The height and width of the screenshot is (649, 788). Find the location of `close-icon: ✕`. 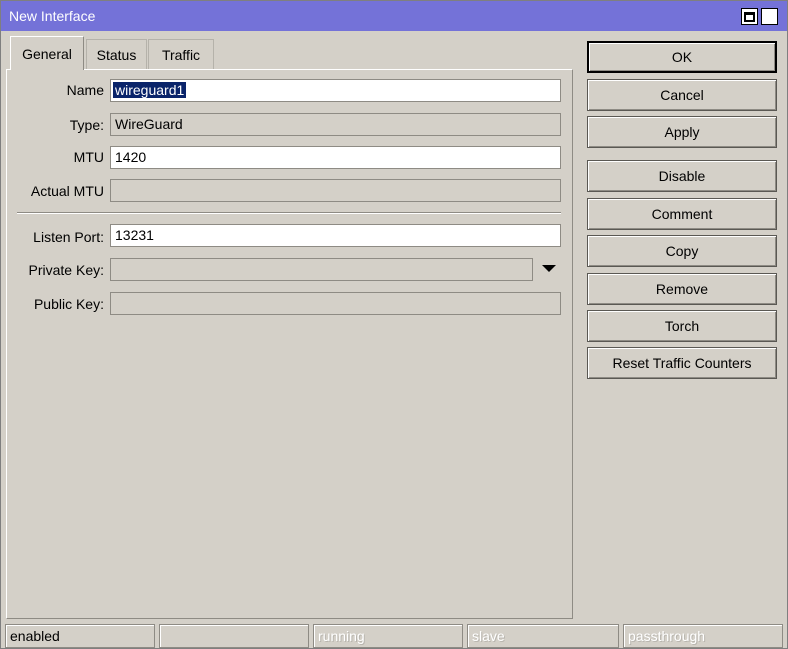

close-icon: ✕ is located at coordinates (769, 16).